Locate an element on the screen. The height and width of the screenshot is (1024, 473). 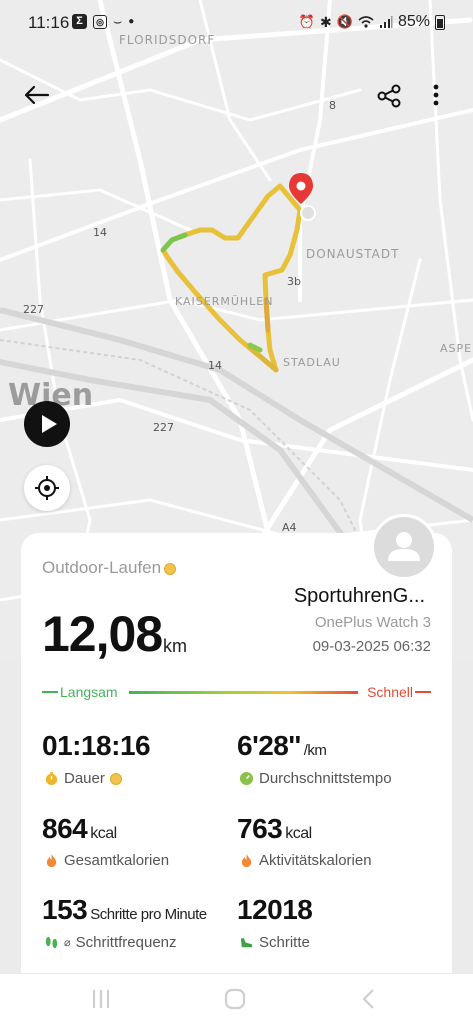
route-path is located at coordinates (231, 278).